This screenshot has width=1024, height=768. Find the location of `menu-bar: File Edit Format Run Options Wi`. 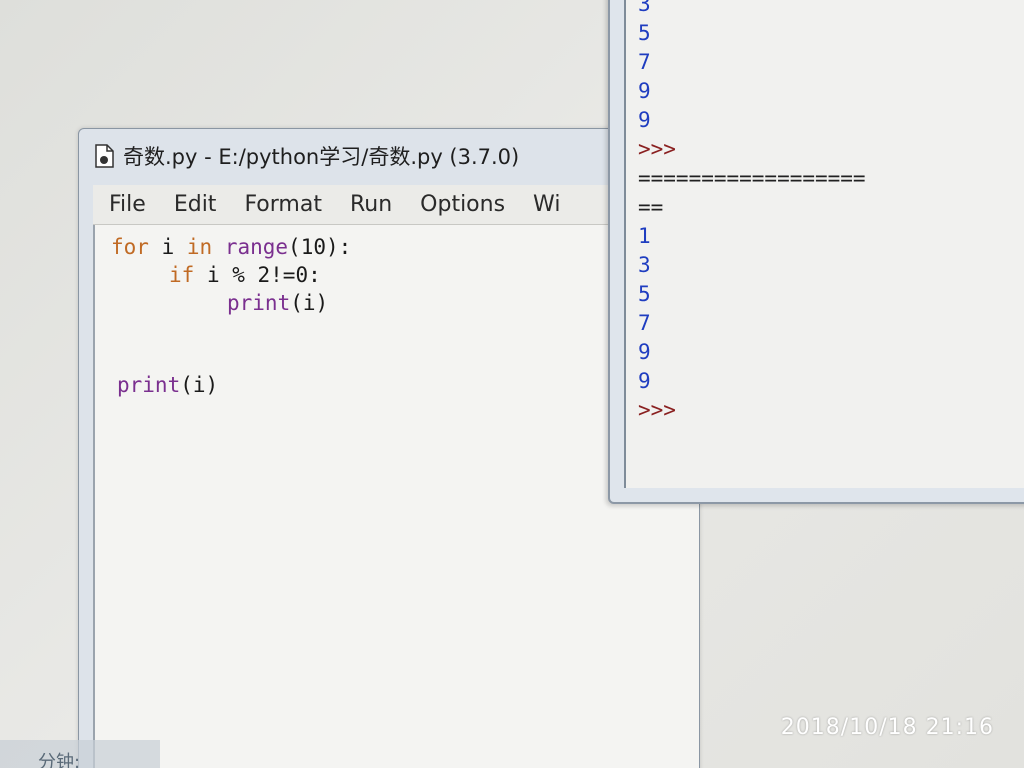

menu-bar: File Edit Format Run Options Wi is located at coordinates (393, 205).